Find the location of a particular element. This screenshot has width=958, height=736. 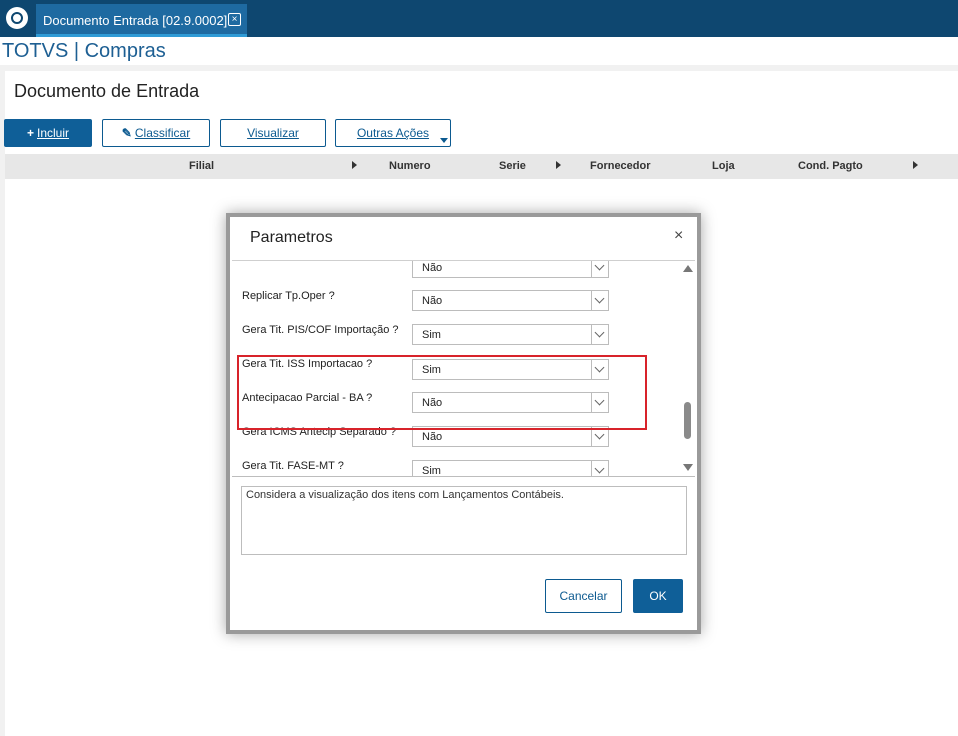

col-cond-pagto: Cond. Pagto is located at coordinates (830, 166).